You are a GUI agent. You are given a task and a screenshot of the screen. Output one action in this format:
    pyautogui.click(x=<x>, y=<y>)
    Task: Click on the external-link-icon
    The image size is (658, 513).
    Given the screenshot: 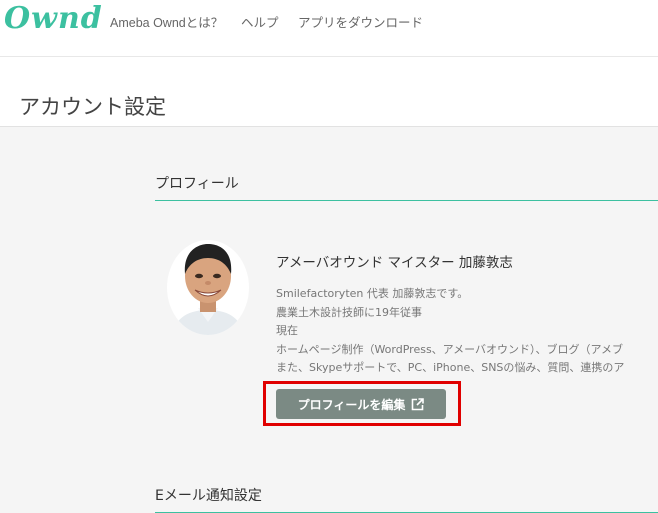 What is the action you would take?
    pyautogui.click(x=418, y=403)
    